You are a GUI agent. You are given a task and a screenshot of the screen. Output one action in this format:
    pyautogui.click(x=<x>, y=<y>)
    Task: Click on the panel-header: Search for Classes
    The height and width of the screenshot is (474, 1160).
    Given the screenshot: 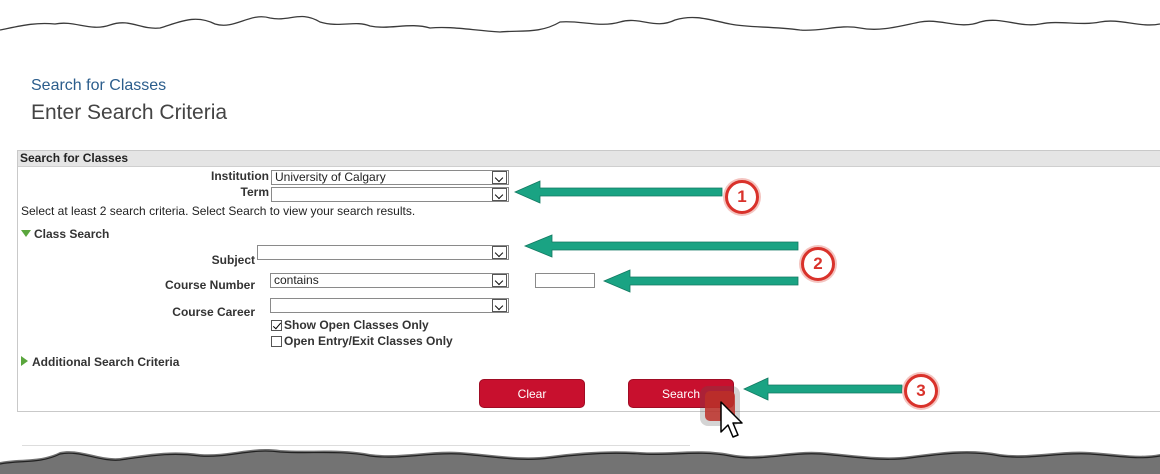 What is the action you would take?
    pyautogui.click(x=589, y=159)
    